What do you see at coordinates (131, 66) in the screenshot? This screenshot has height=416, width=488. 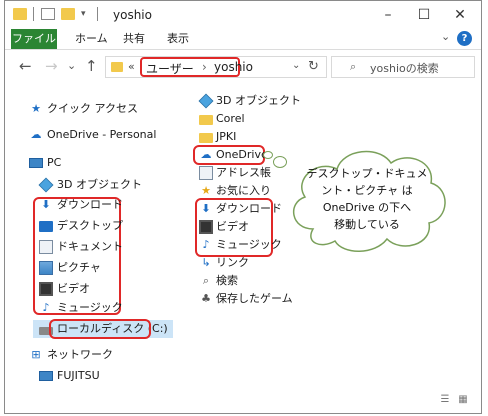 I see `address-overflow-chevron: «` at bounding box center [131, 66].